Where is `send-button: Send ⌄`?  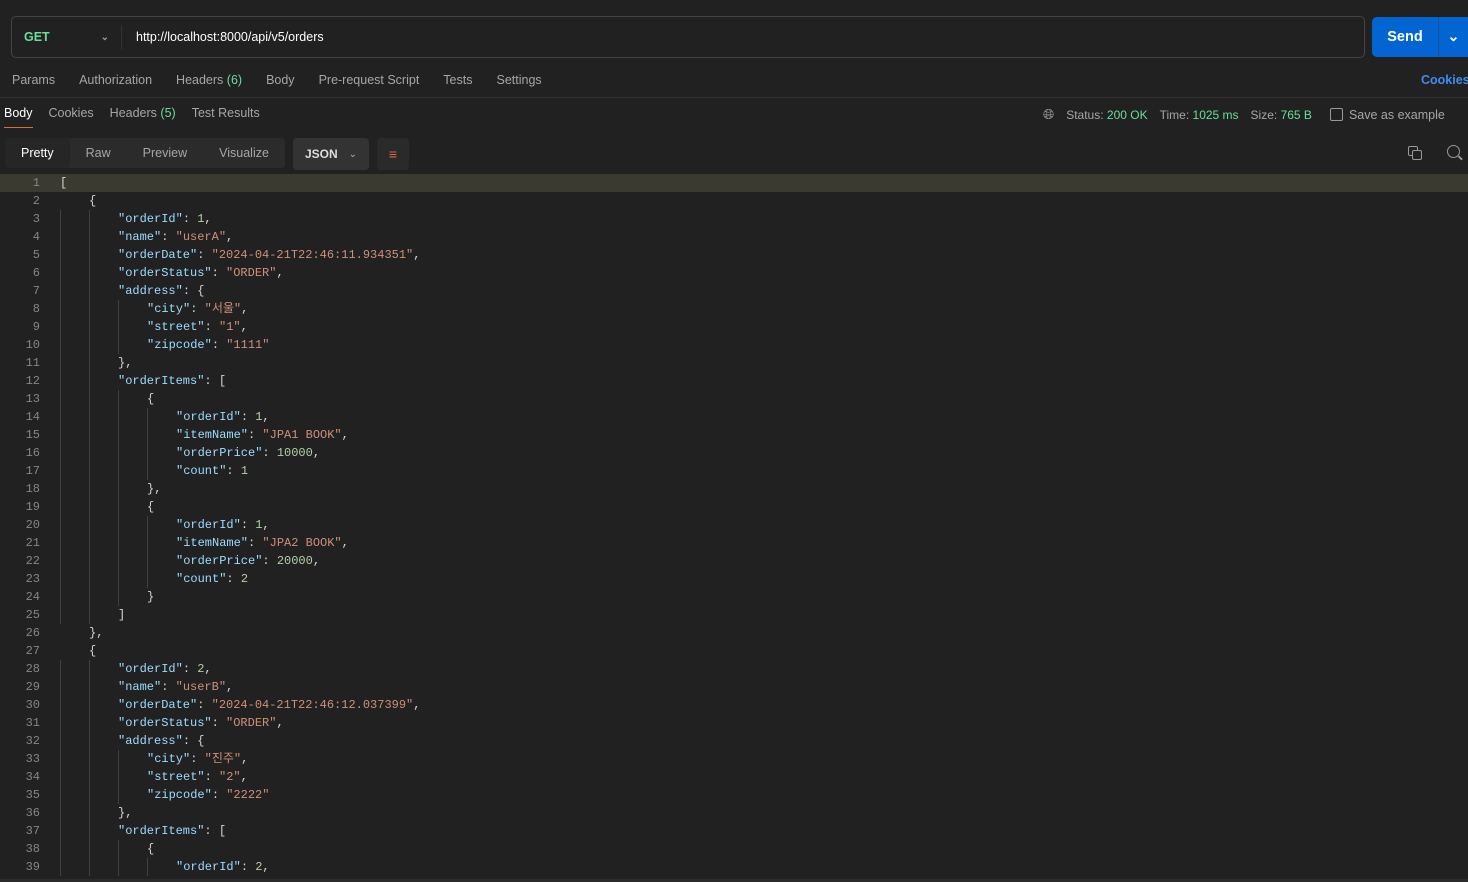
send-button: Send ⌄ is located at coordinates (1420, 37).